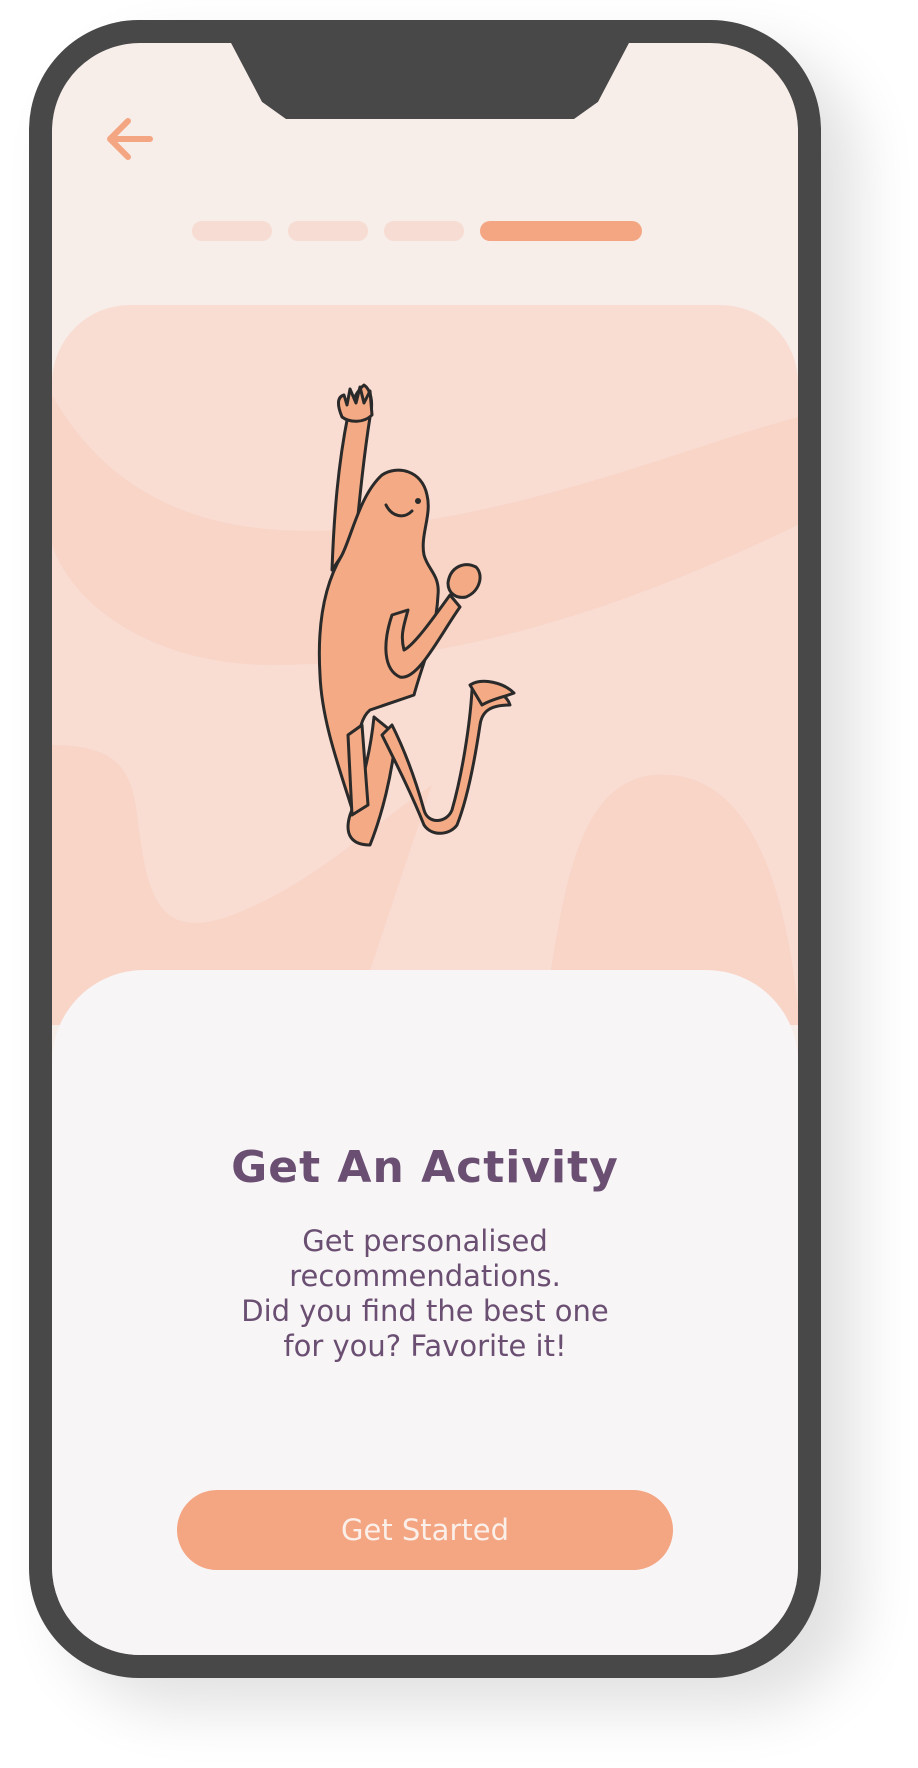 Image resolution: width=918 pixels, height=1768 pixels. I want to click on description-line: Get personalised, so click(425, 1241).